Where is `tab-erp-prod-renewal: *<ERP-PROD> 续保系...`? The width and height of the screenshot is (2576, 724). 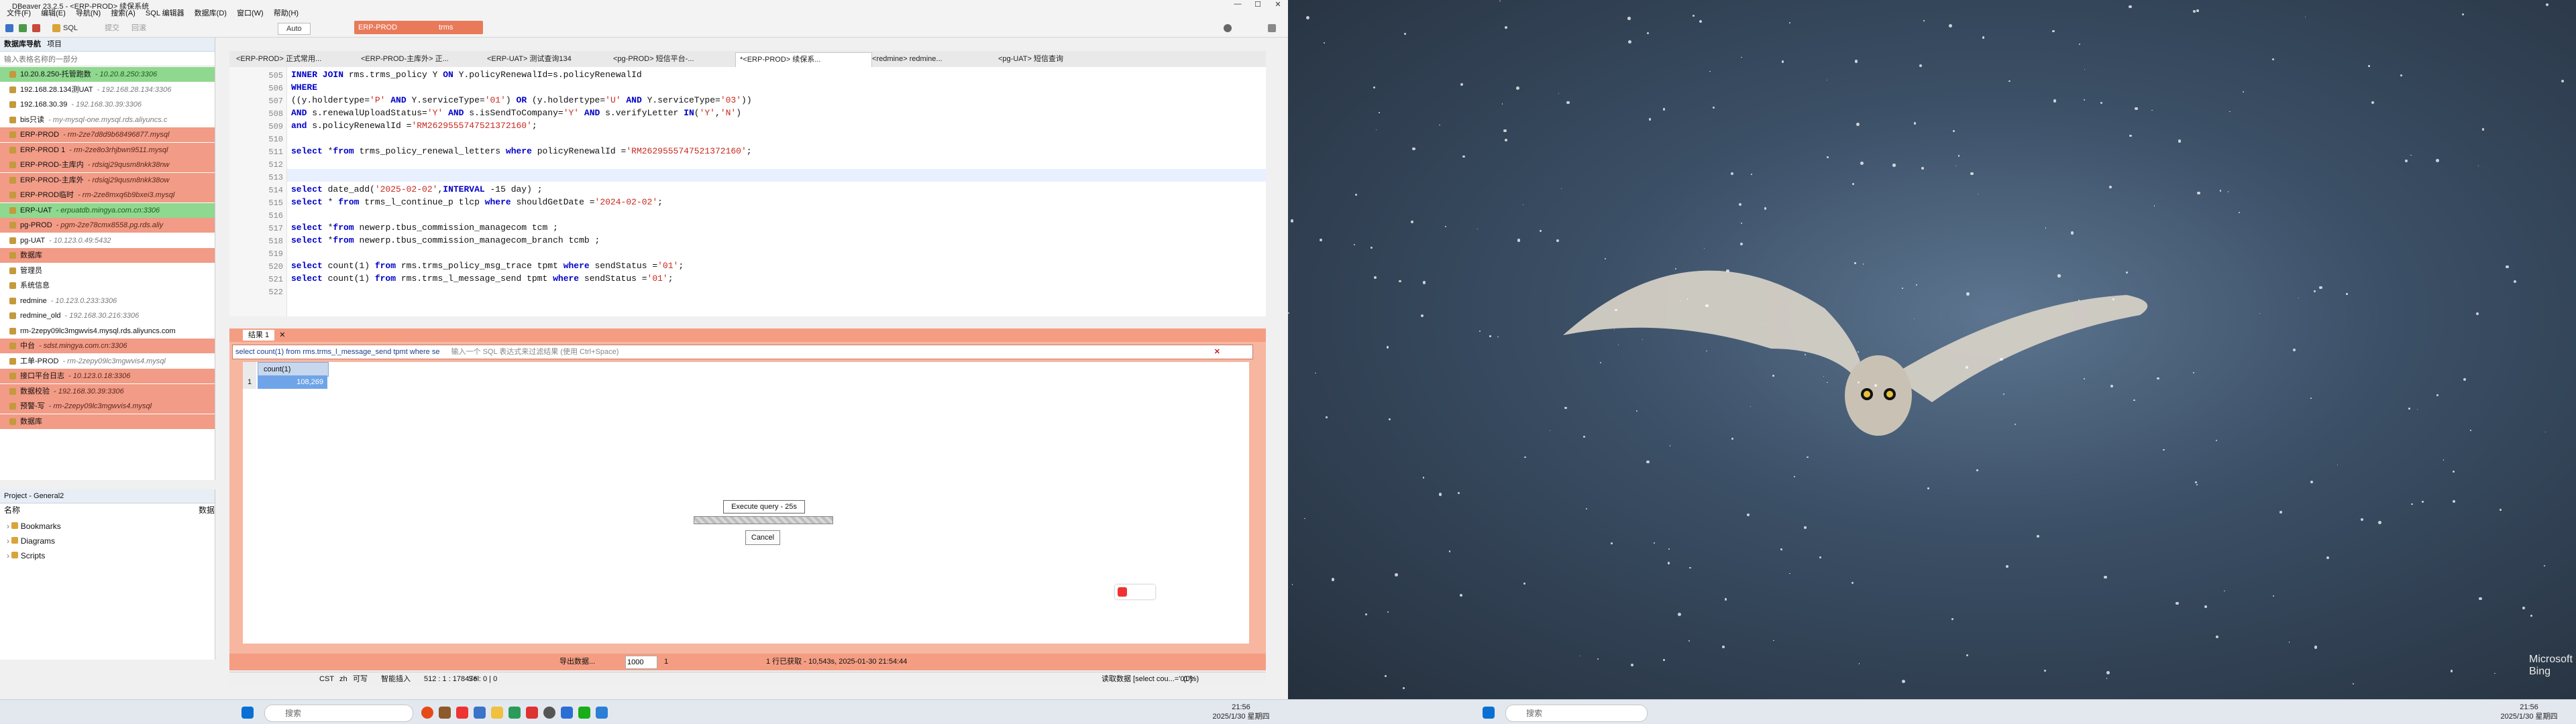 tab-erp-prod-renewal: *<ERP-PROD> 续保系... is located at coordinates (803, 59).